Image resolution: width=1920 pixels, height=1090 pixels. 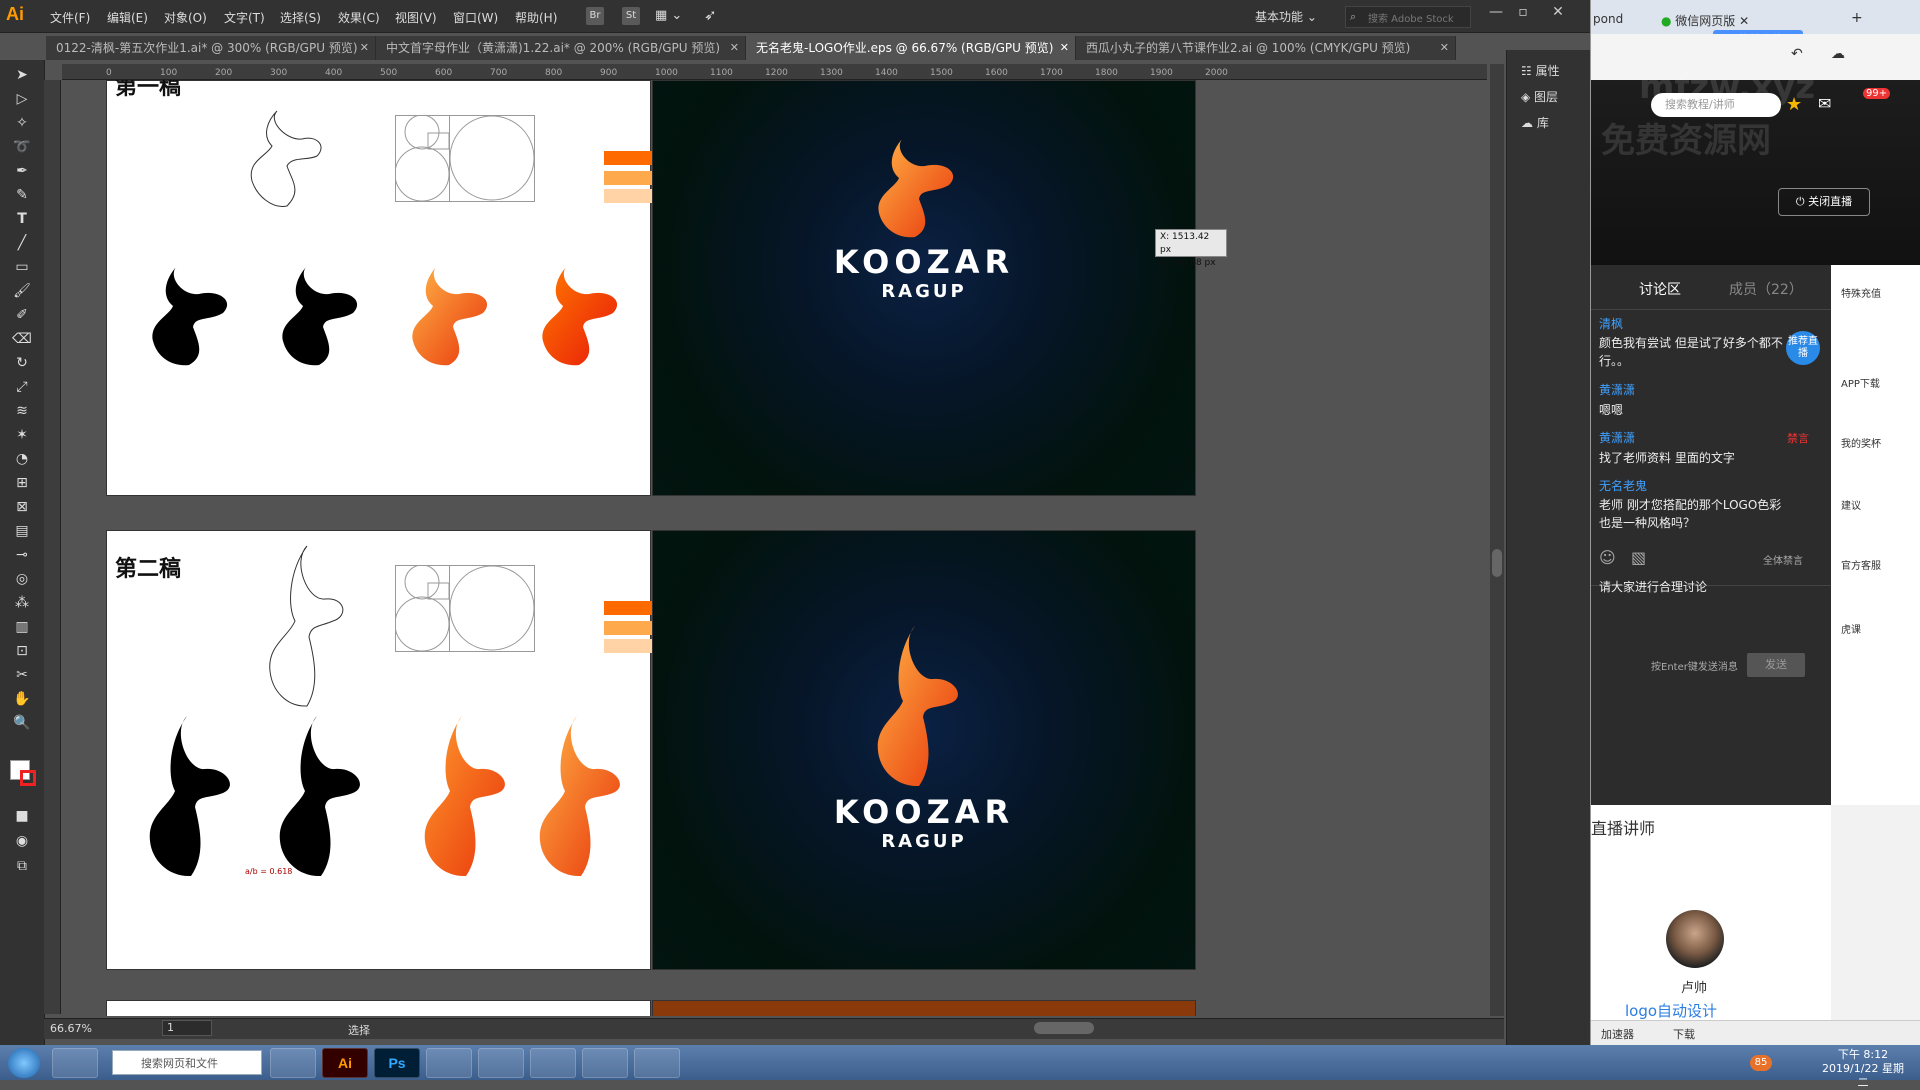 I want to click on send-button: 发送, so click(x=1776, y=665).